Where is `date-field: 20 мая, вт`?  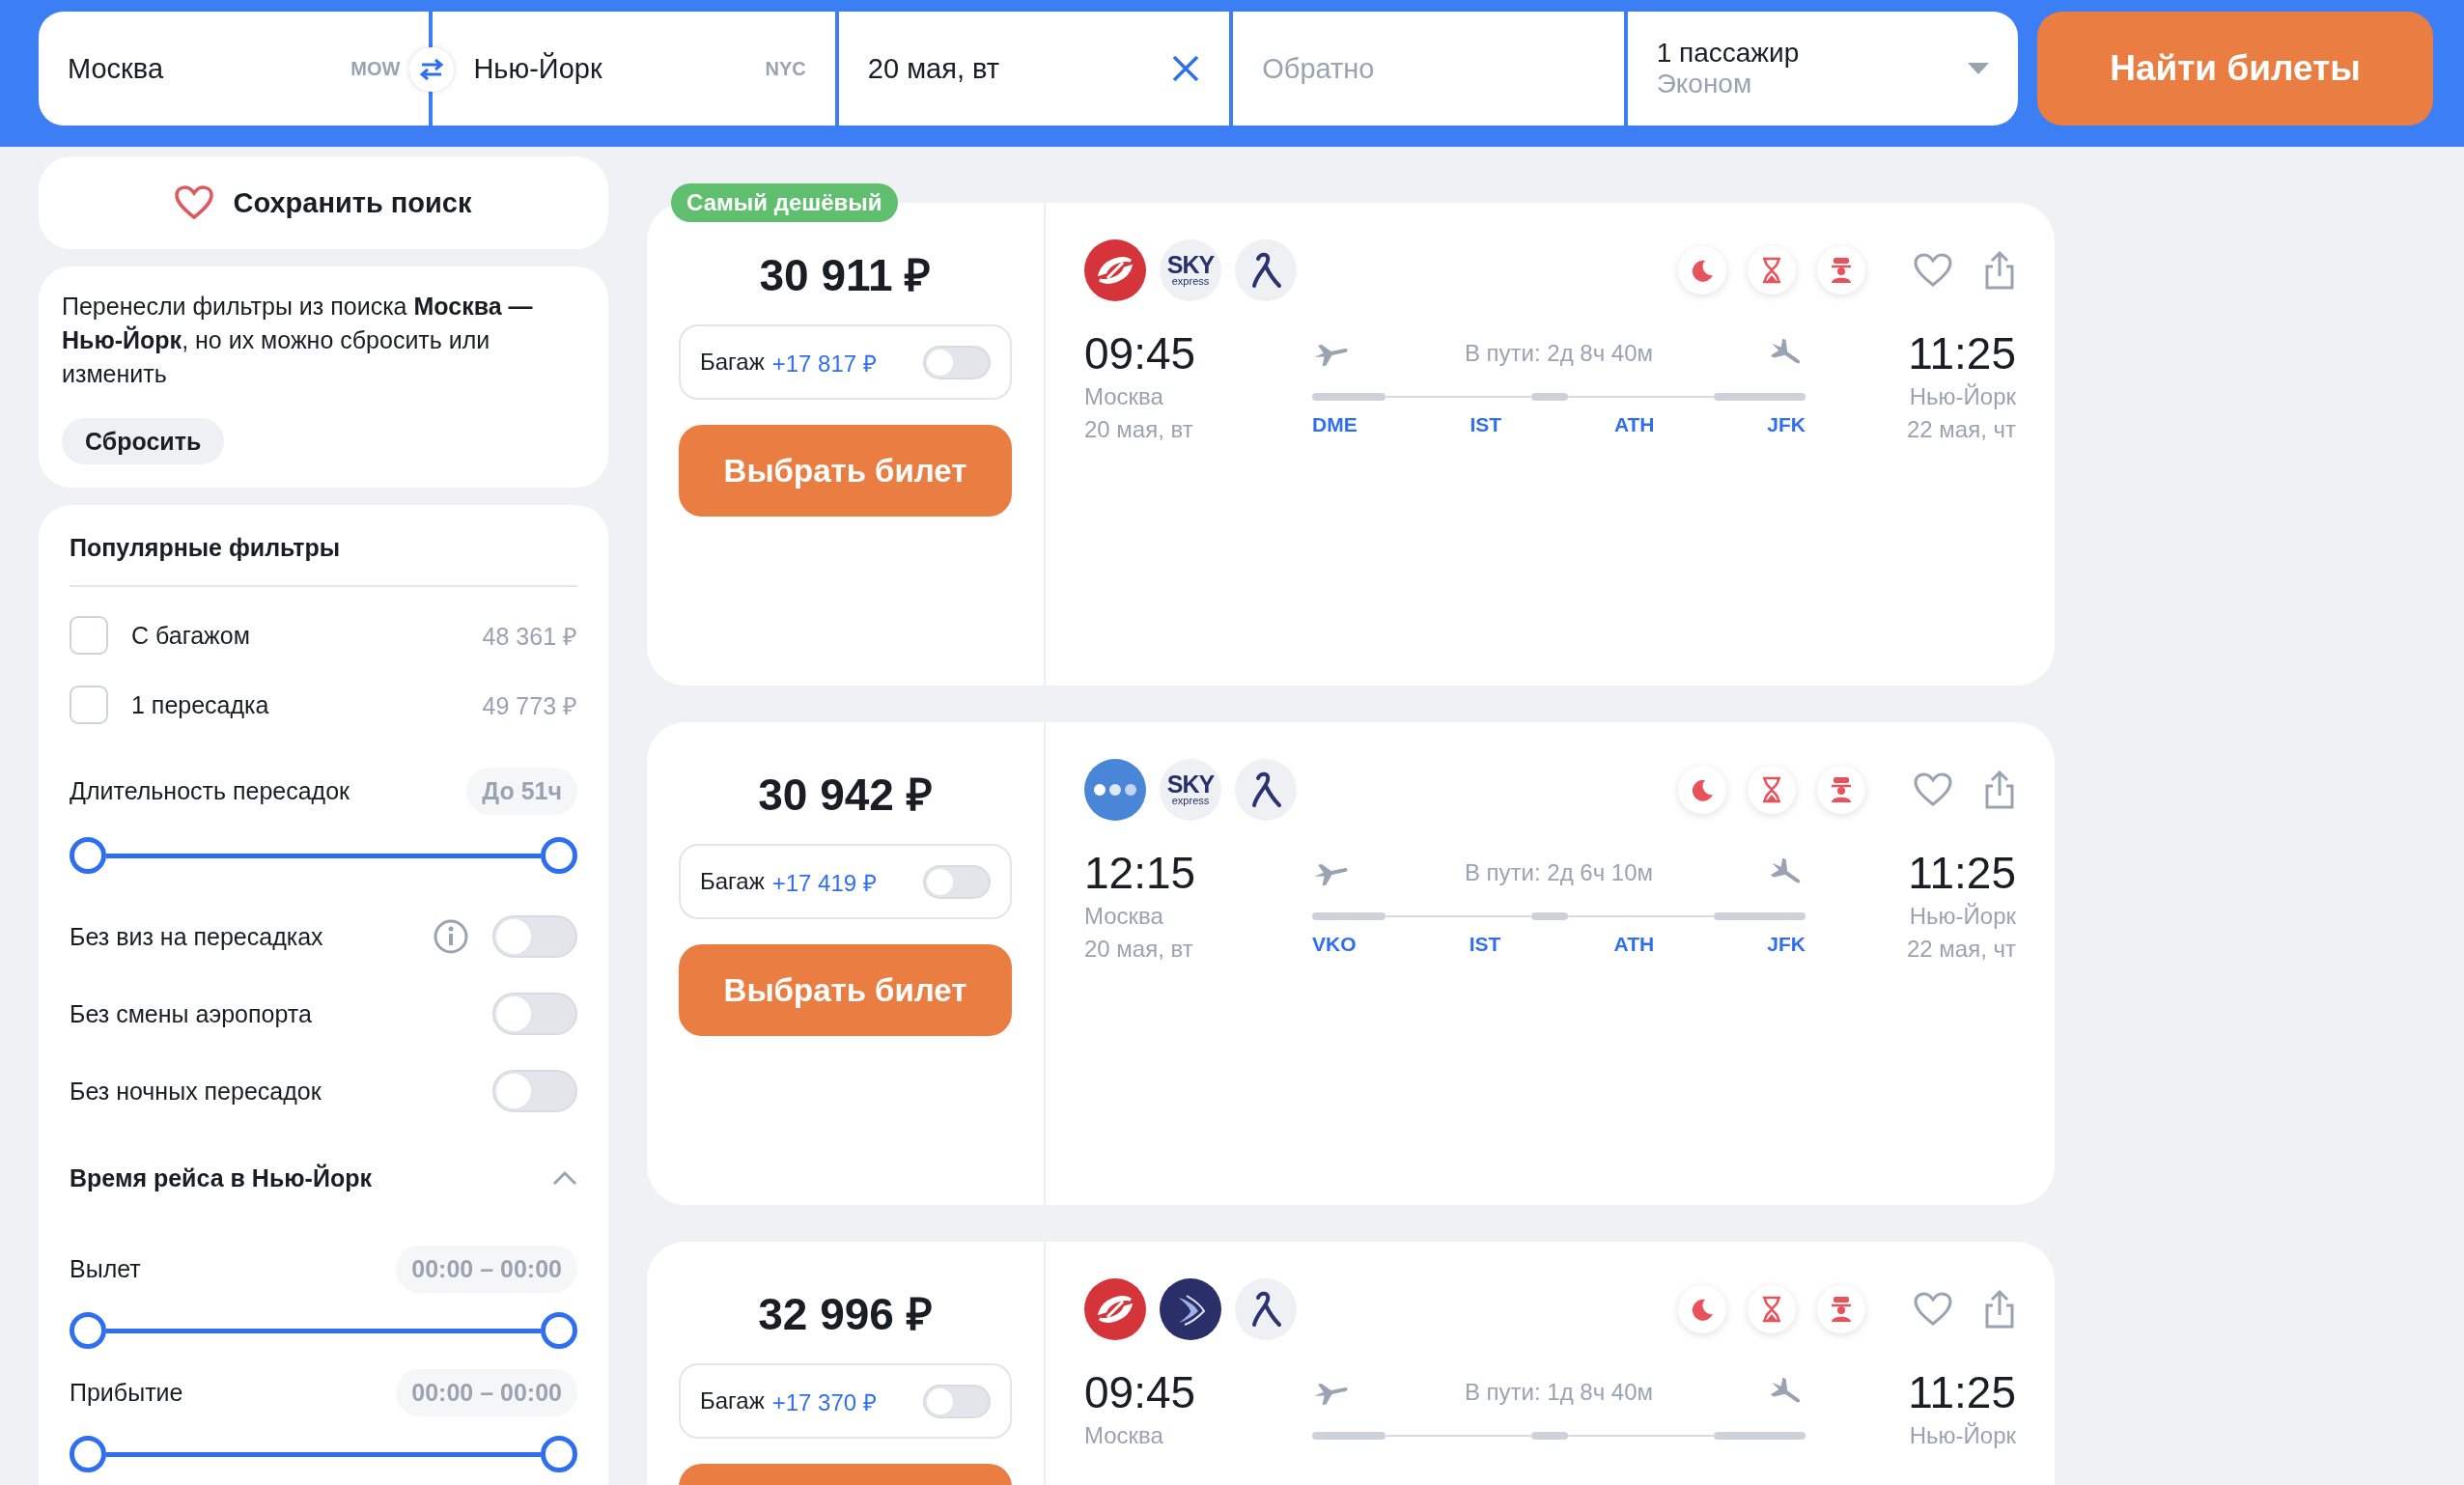 date-field: 20 мая, вт is located at coordinates (1034, 69).